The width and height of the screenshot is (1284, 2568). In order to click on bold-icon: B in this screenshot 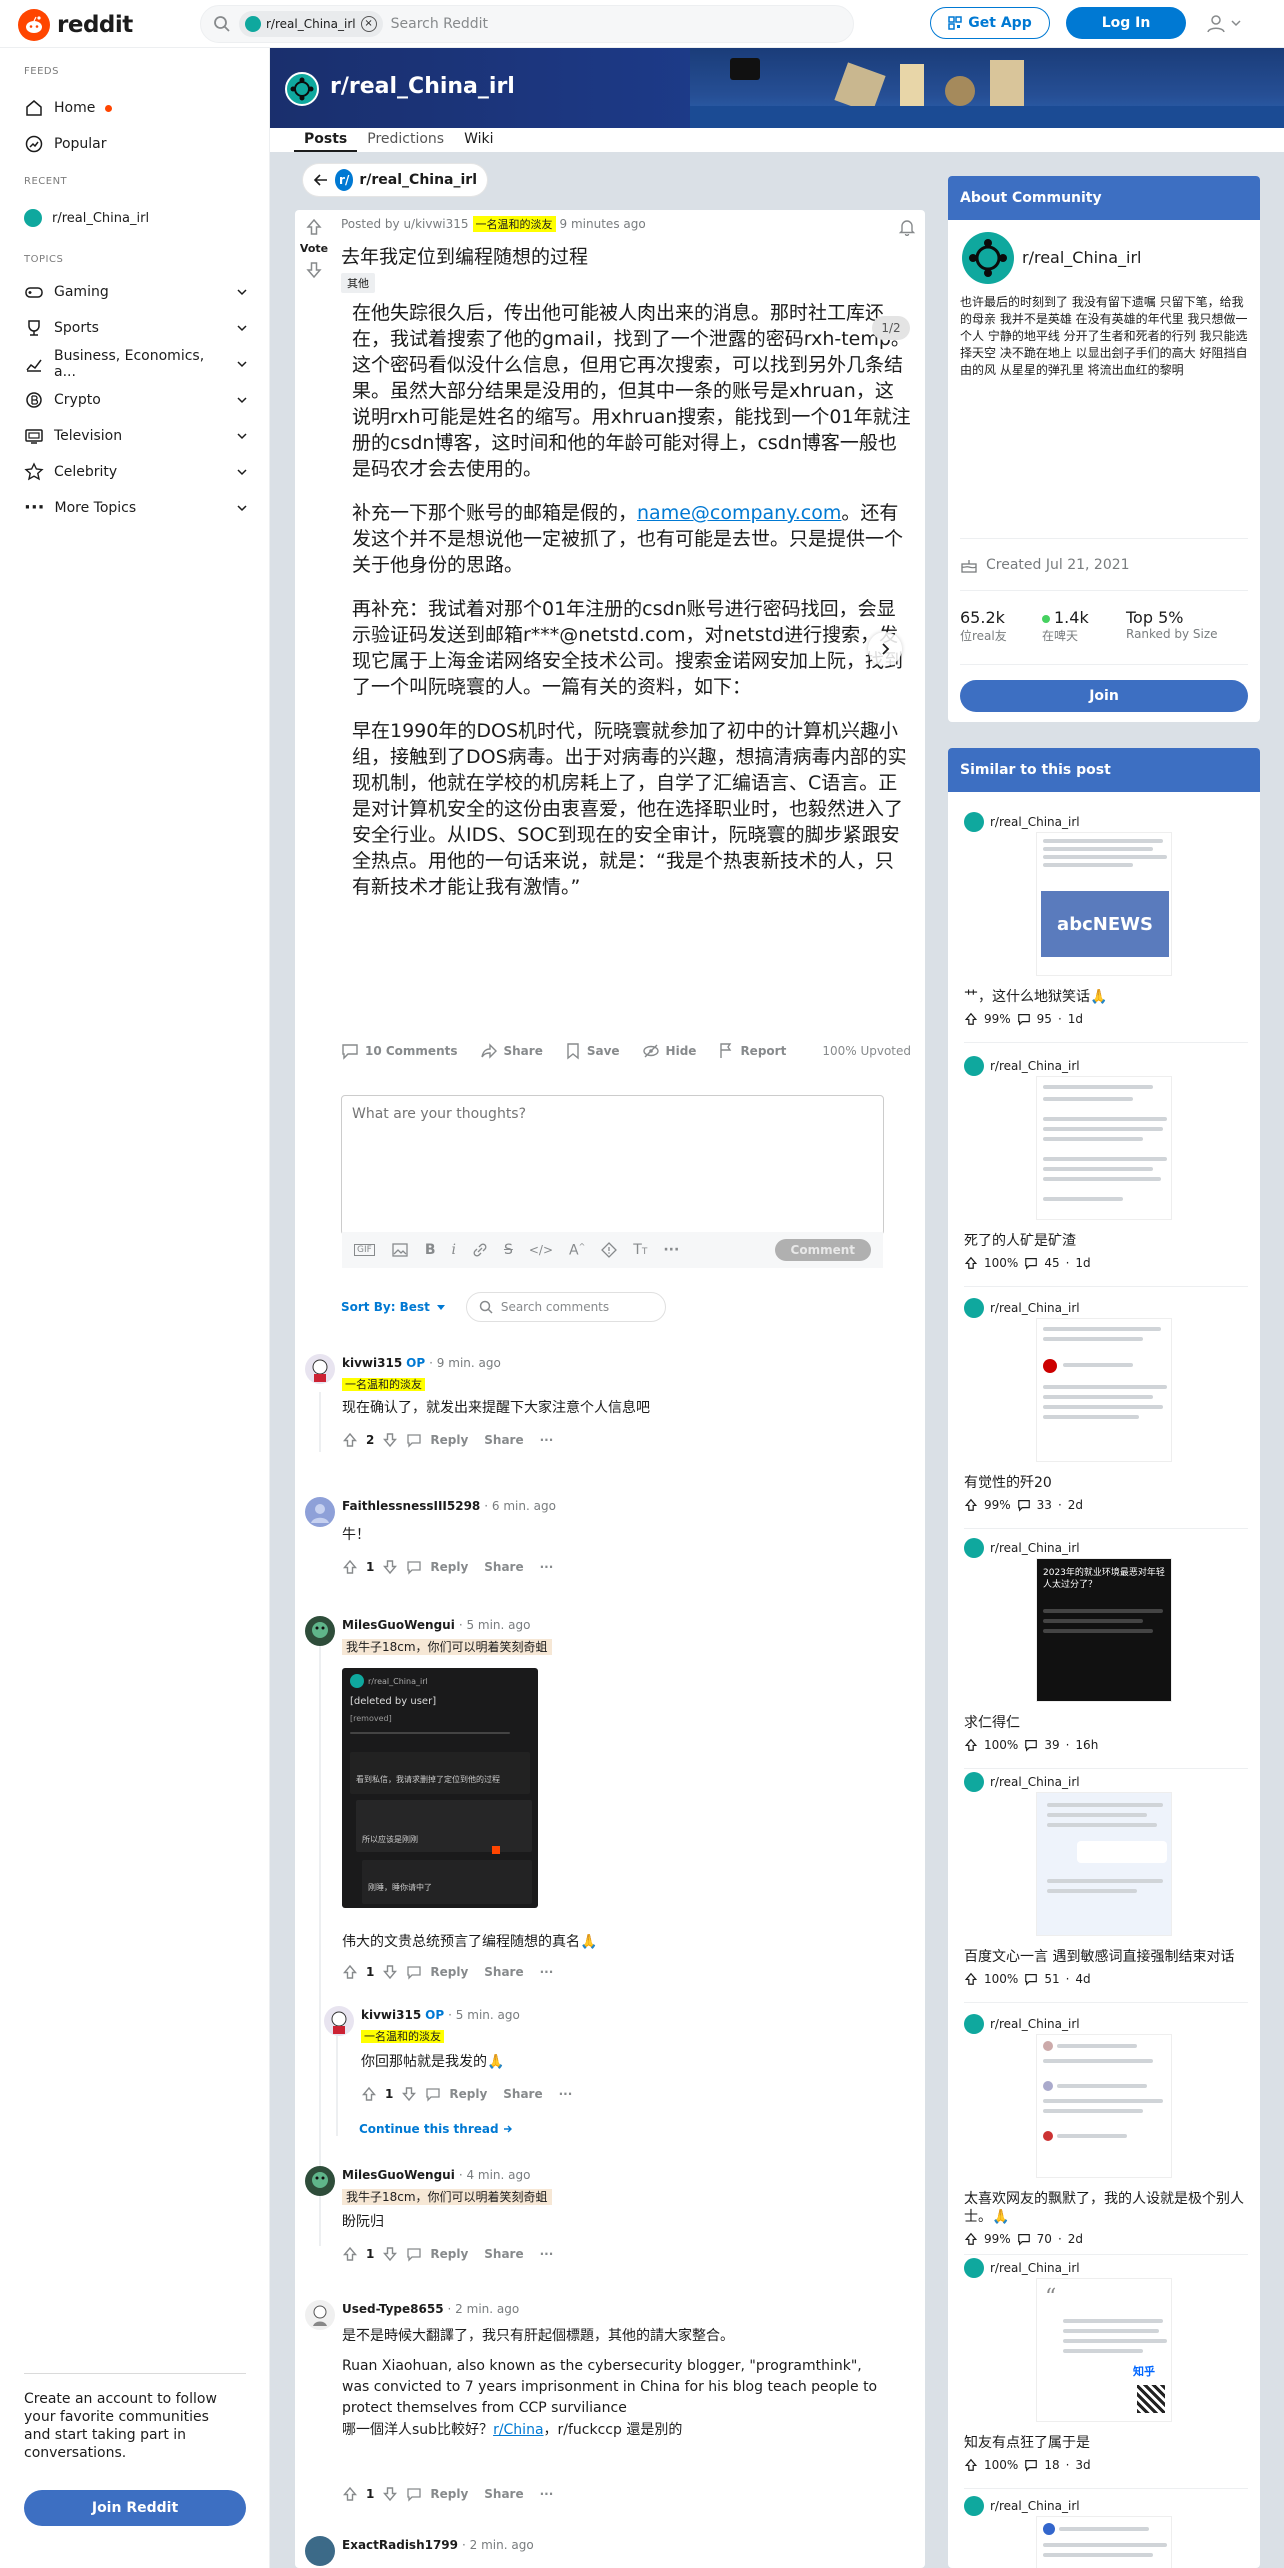, I will do `click(430, 1250)`.